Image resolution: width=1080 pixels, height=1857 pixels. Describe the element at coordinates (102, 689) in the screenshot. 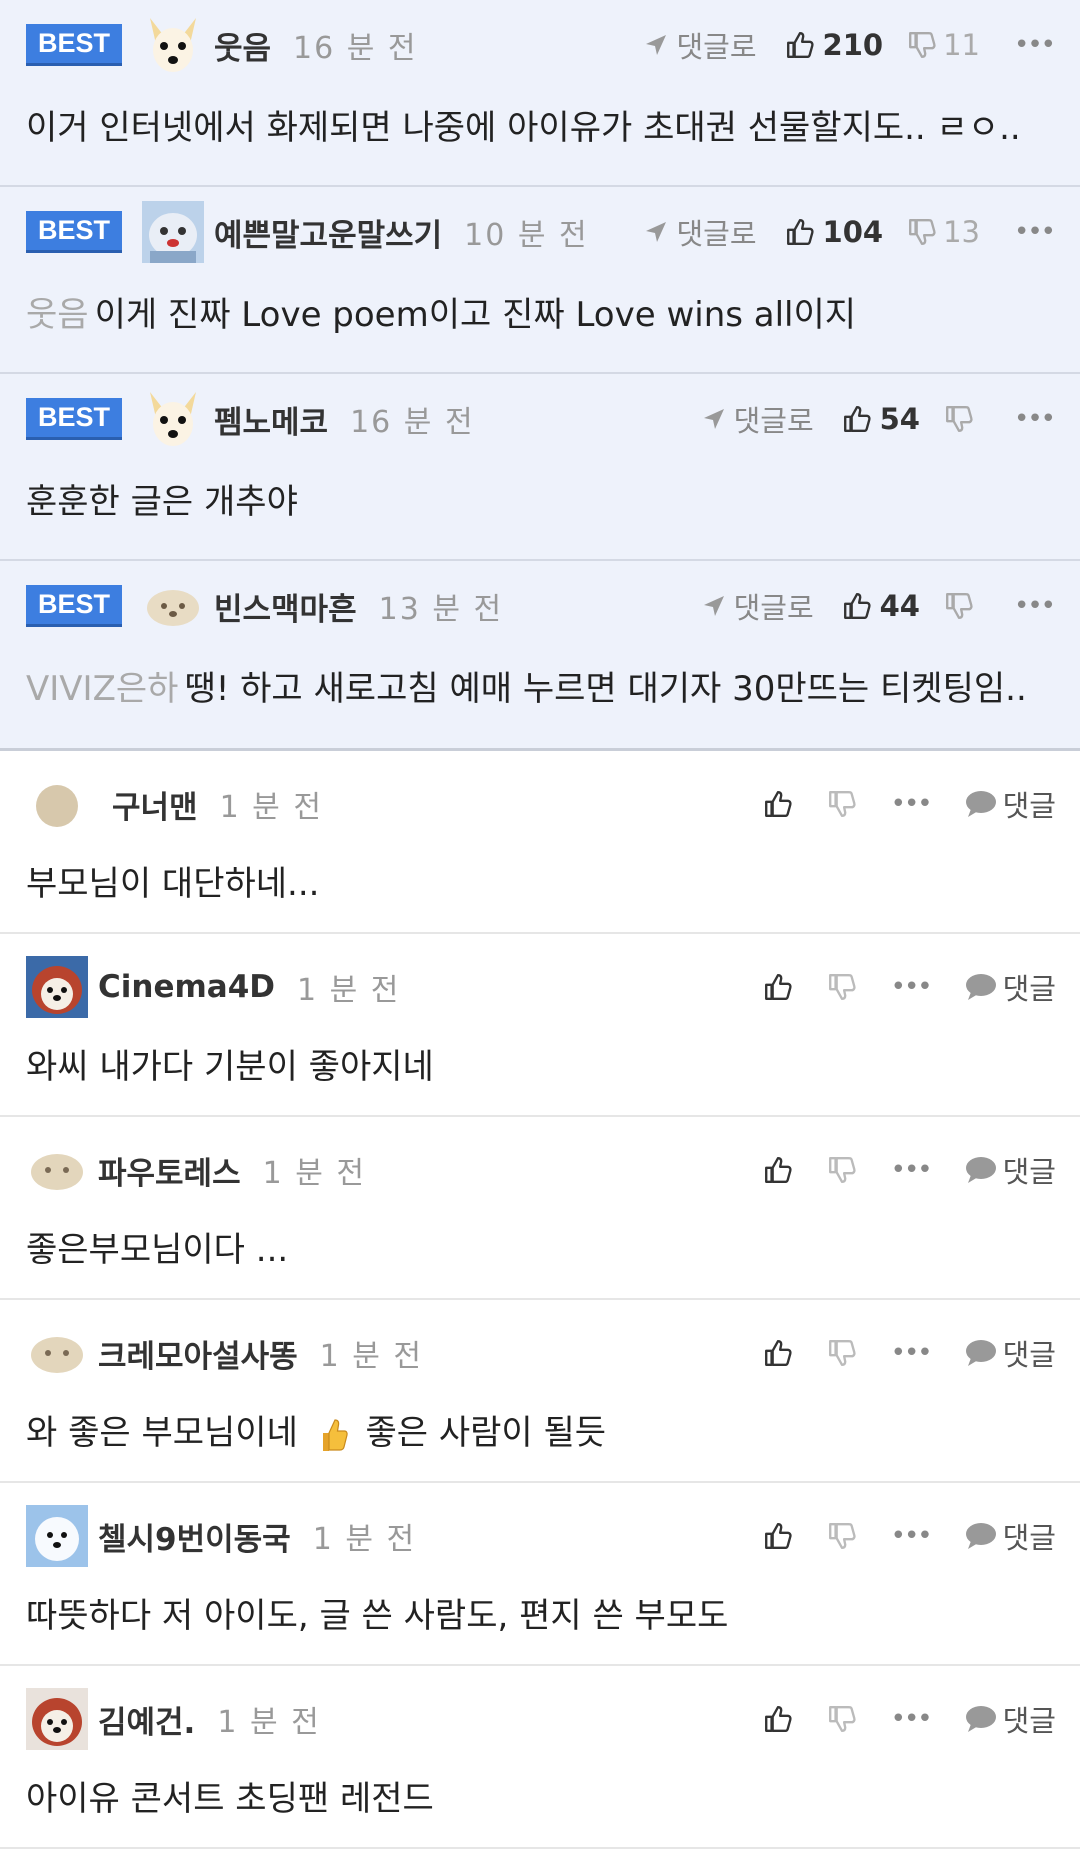

I see `mention: VIVIZ은하` at that location.